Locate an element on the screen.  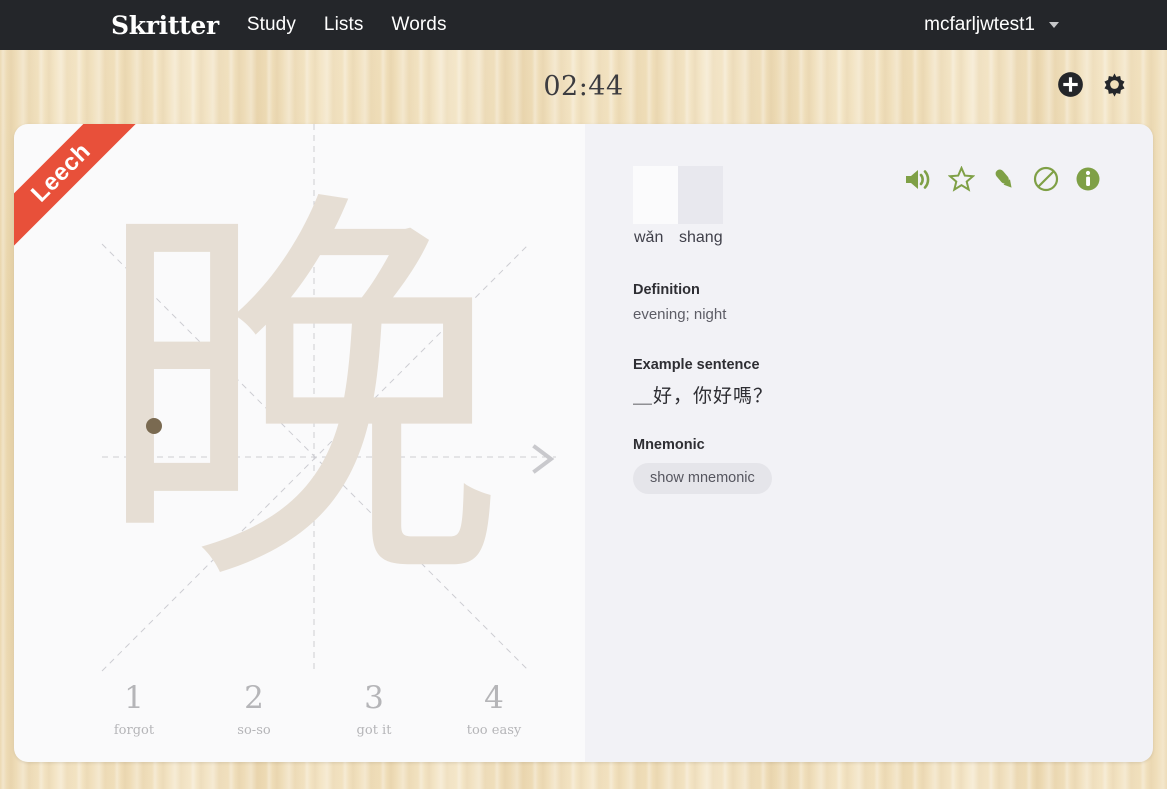
grade-button-4: 4 too easy is located at coordinates (494, 709).